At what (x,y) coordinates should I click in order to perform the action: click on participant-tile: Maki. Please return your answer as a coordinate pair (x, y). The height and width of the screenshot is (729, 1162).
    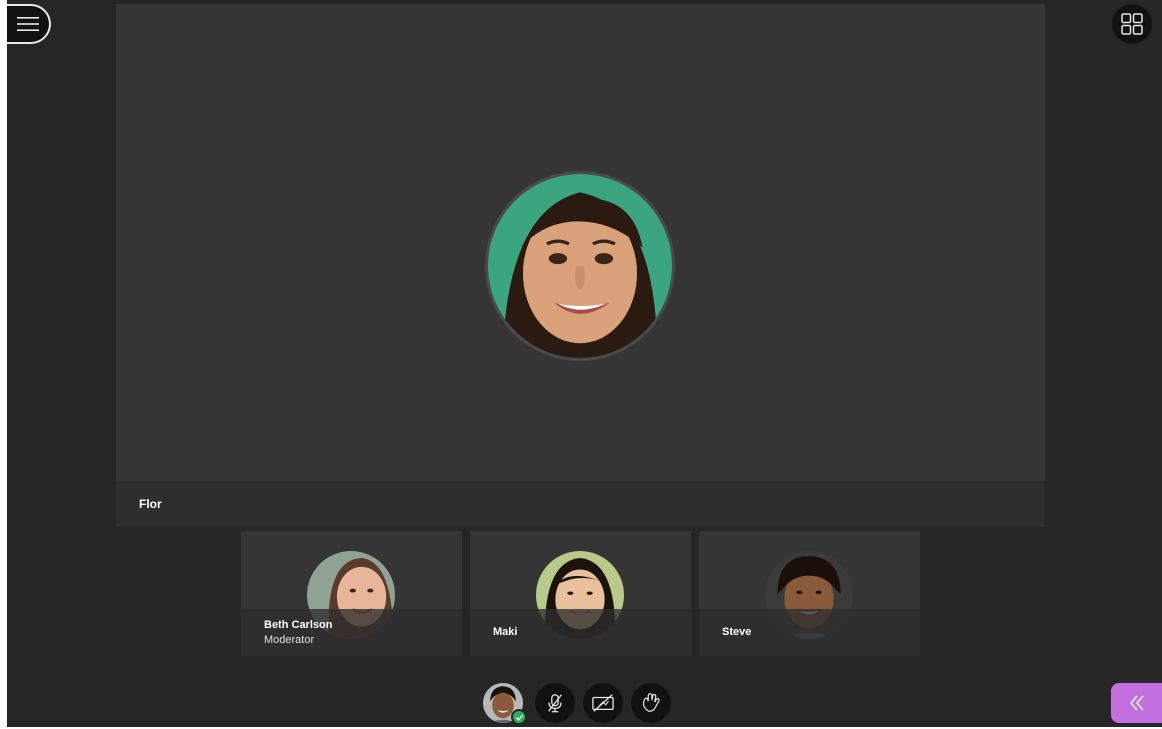
    Looking at the image, I should click on (580, 593).